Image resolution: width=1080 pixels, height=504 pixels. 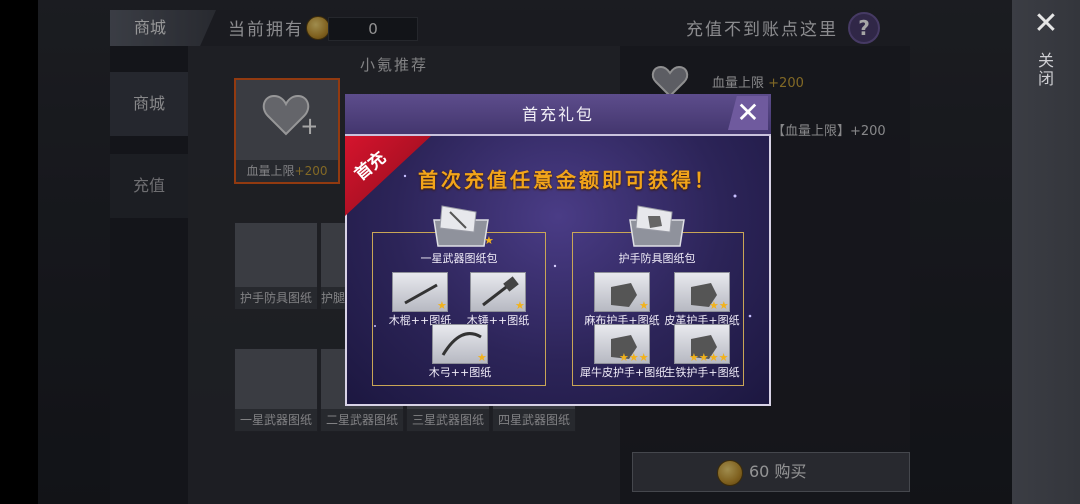 What do you see at coordinates (657, 258) in the screenshot?
I see `pack-label: 护手防具图纸包` at bounding box center [657, 258].